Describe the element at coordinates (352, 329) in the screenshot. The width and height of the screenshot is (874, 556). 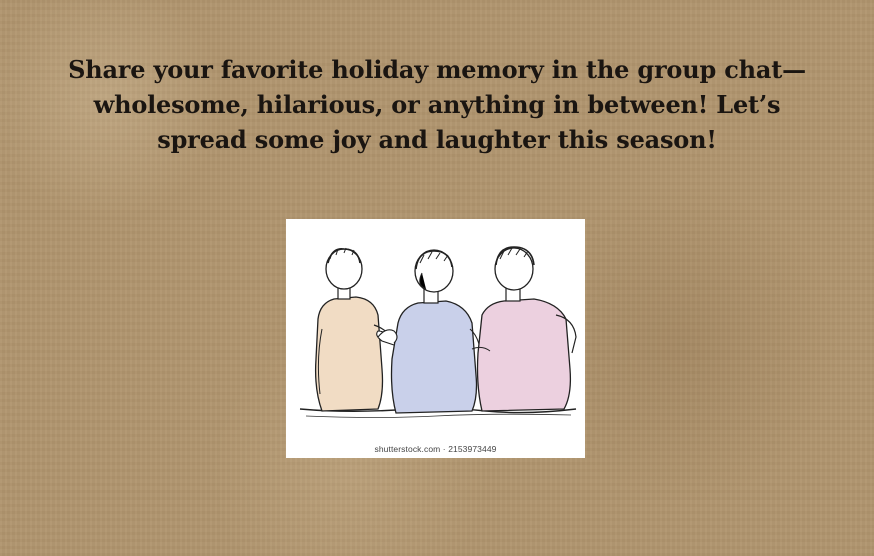
I see `friend-left-figure` at that location.